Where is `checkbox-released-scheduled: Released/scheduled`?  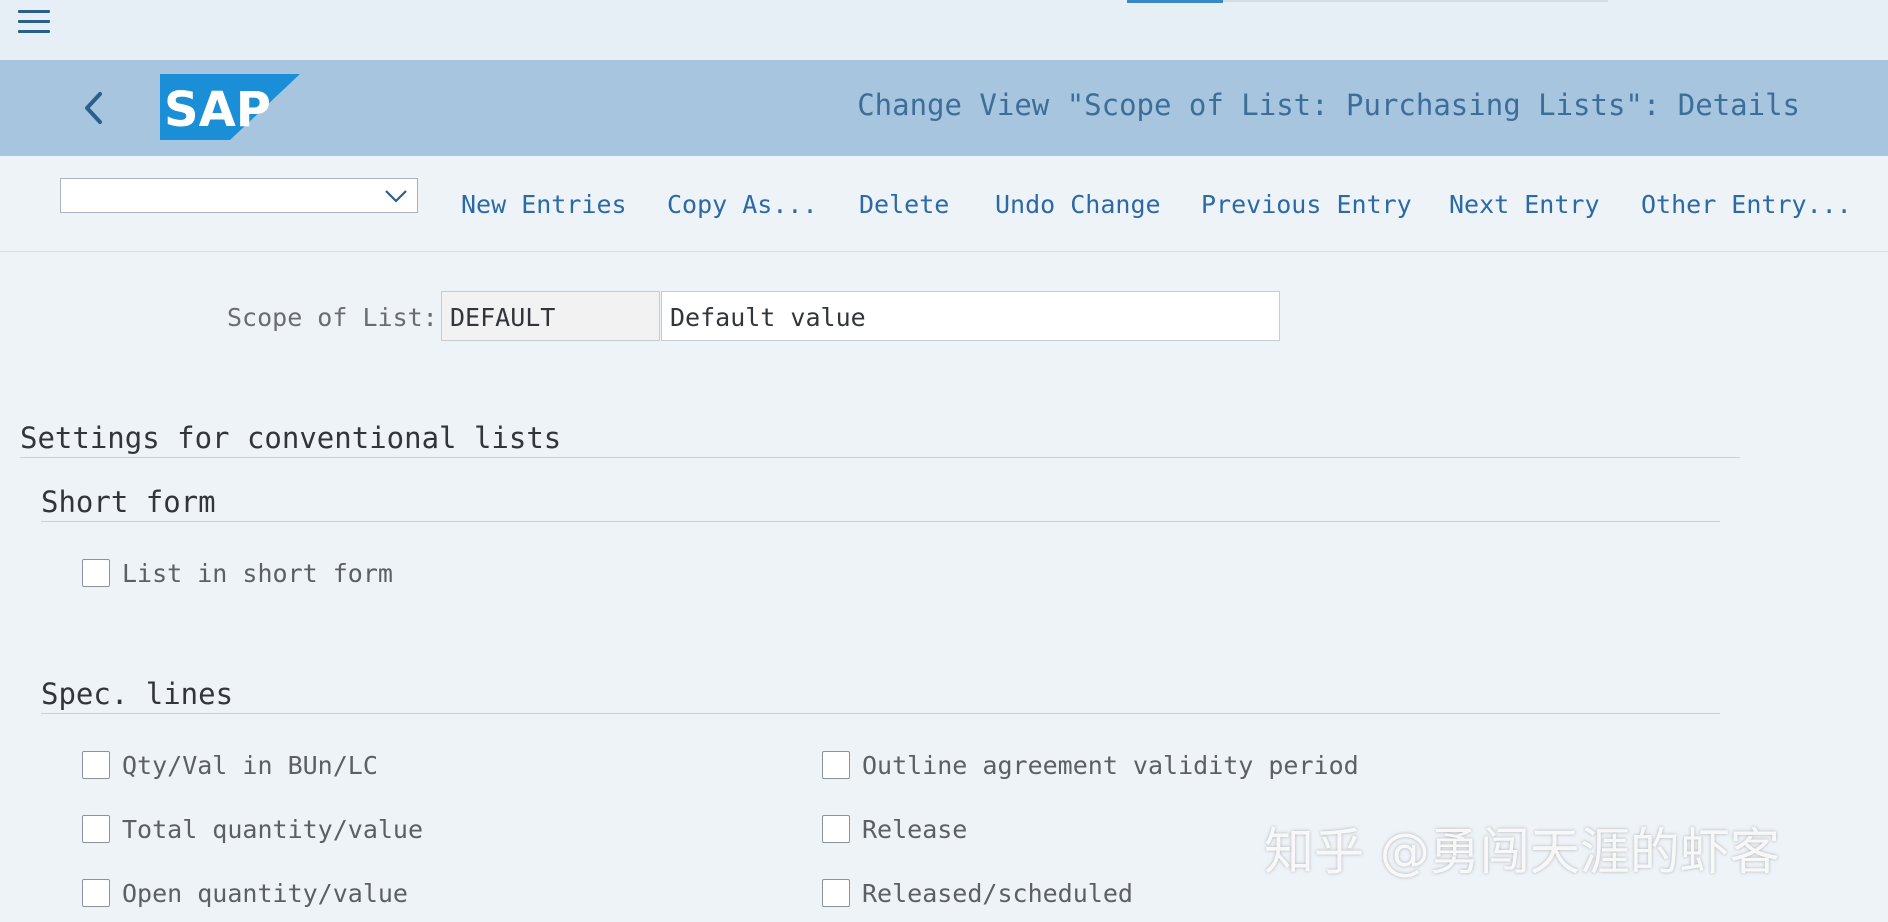
checkbox-released-scheduled: Released/scheduled is located at coordinates (977, 893).